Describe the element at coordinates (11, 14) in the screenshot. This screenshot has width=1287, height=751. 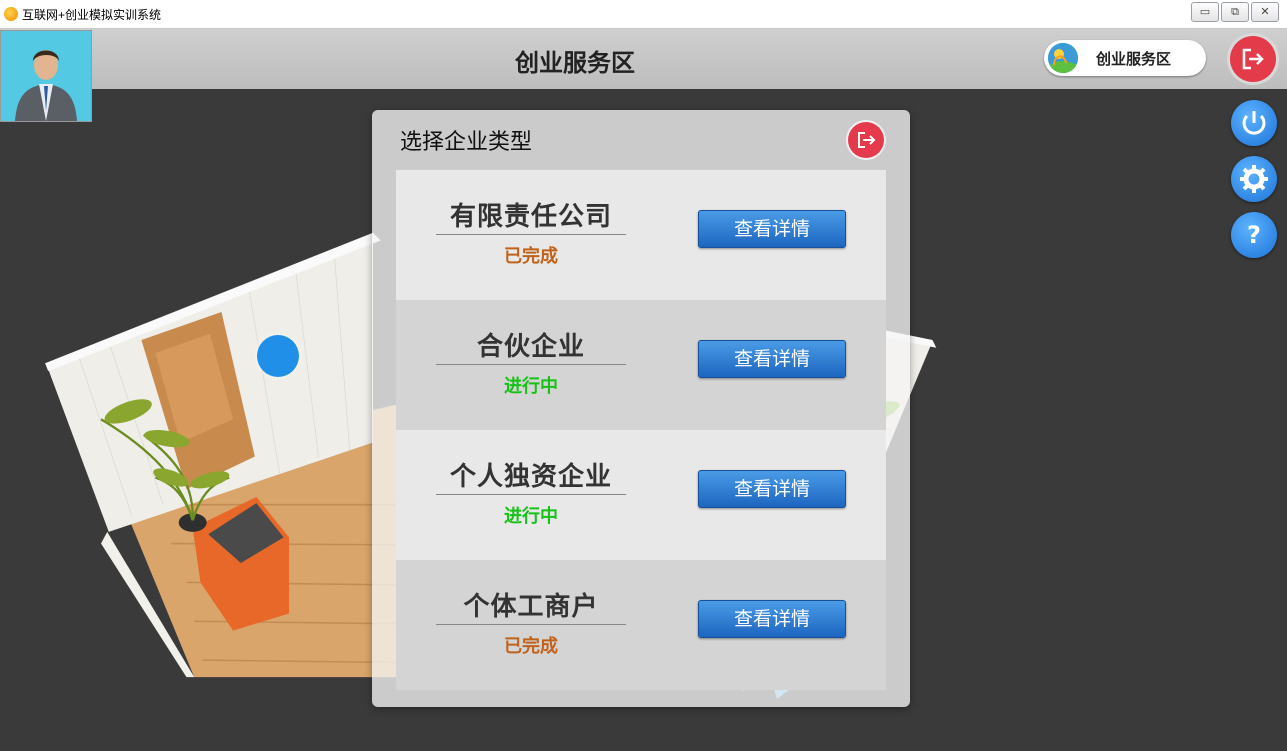
I see `app-logo-icon` at that location.